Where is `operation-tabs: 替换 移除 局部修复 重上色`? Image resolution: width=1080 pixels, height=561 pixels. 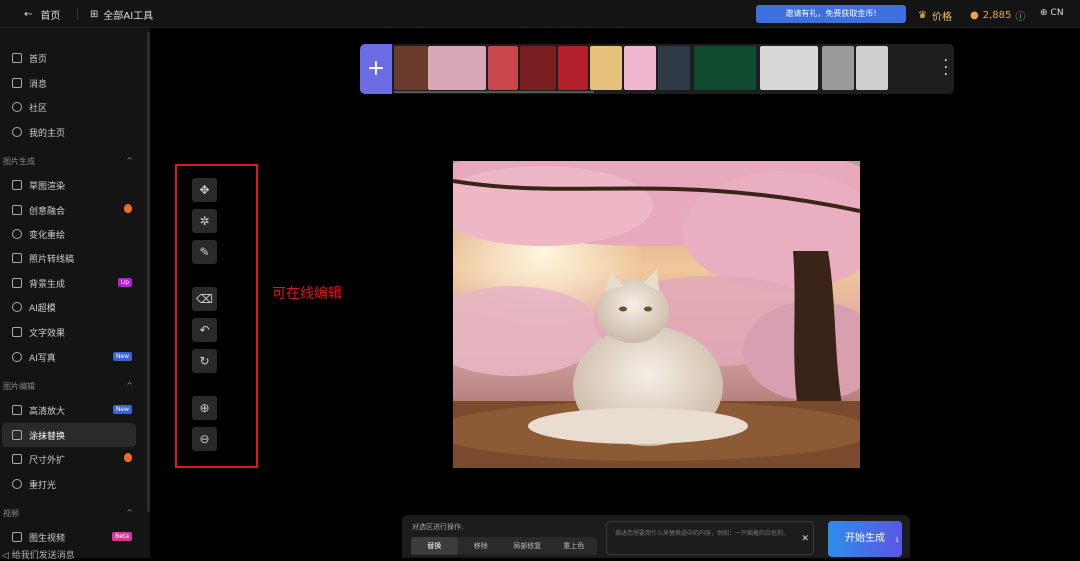 operation-tabs: 替换 移除 局部修复 重上色 is located at coordinates (504, 546).